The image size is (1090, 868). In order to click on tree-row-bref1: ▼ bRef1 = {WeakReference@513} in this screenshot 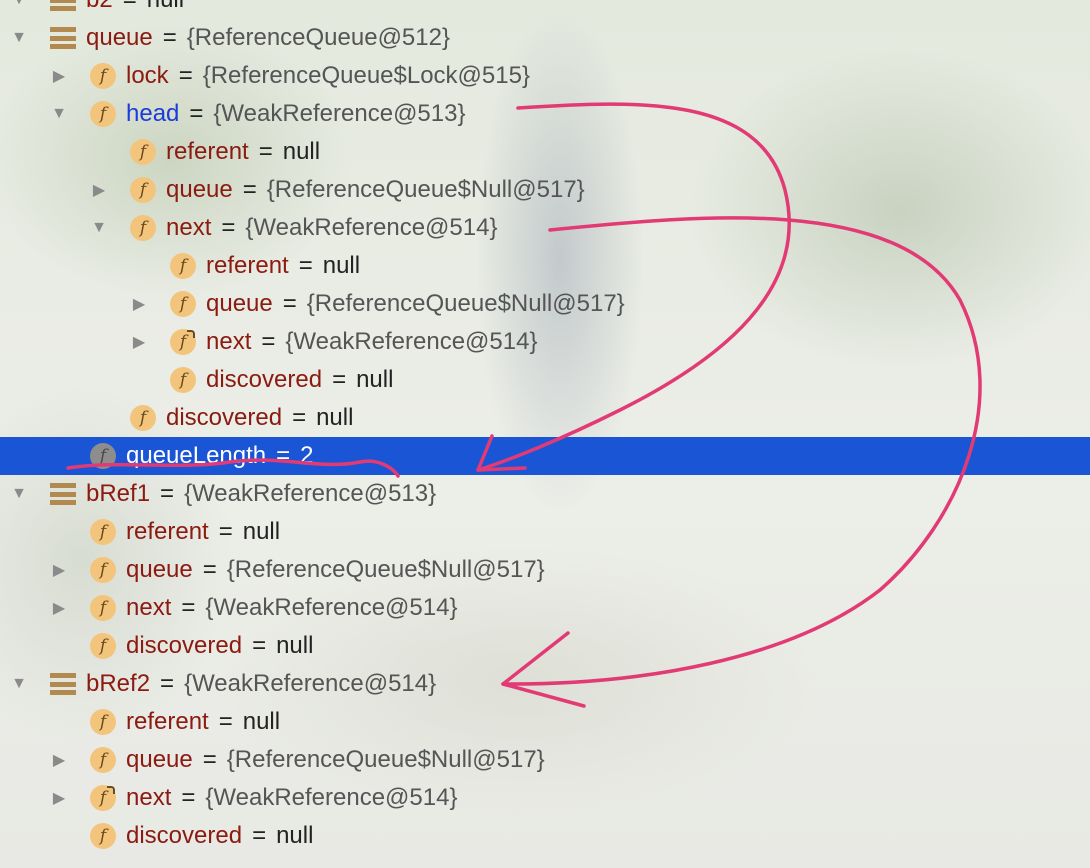, I will do `click(545, 494)`.